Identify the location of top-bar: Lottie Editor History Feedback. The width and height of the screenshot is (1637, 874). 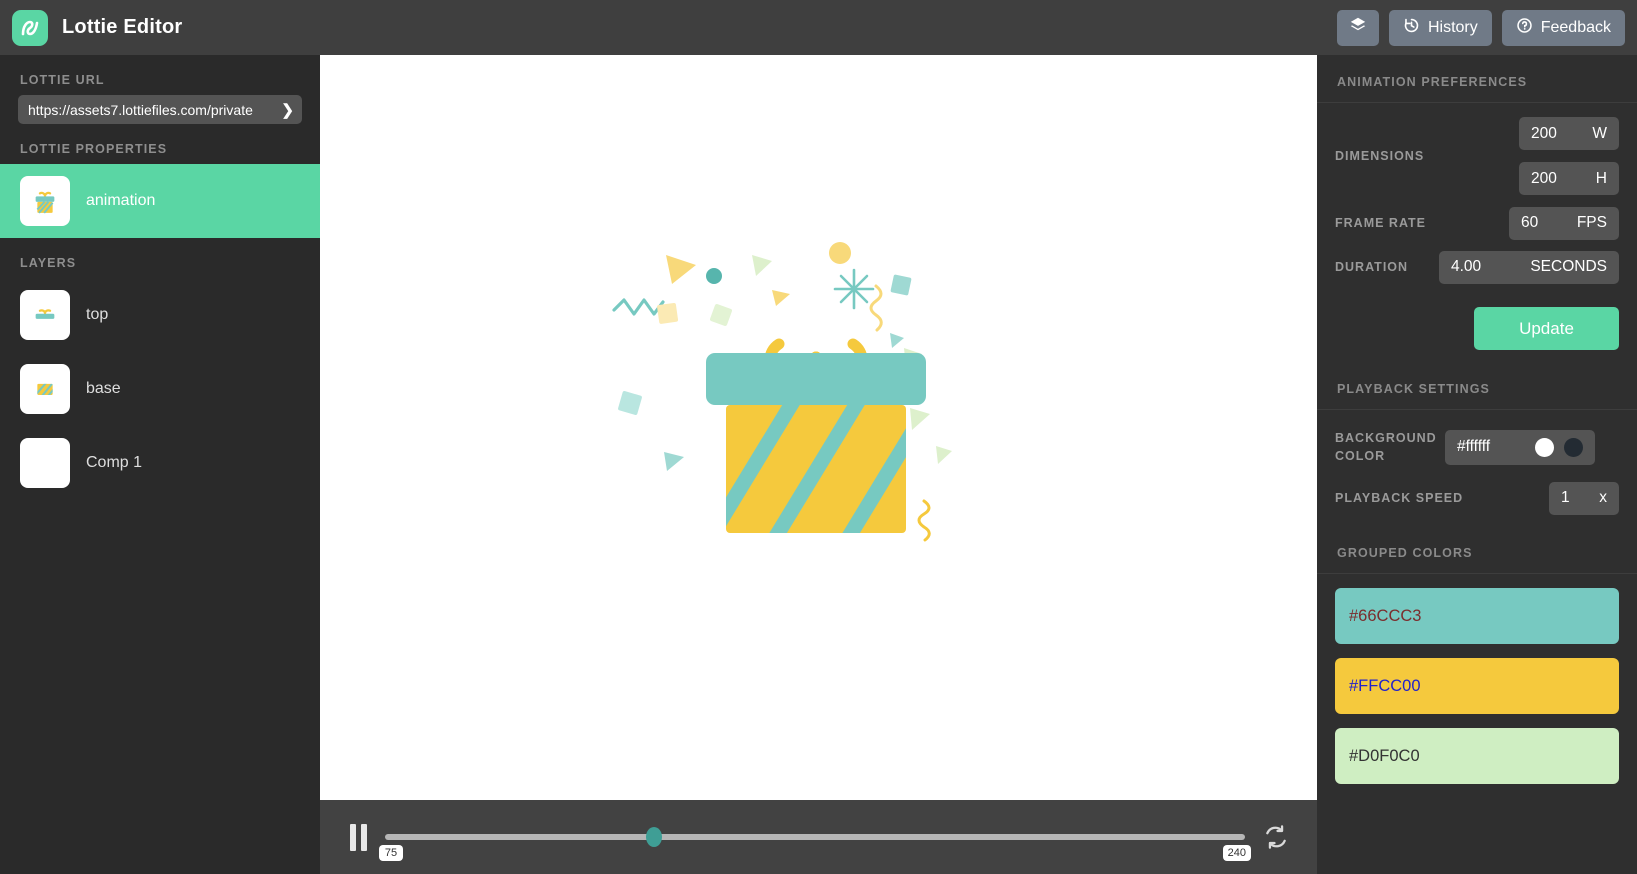
(818, 27).